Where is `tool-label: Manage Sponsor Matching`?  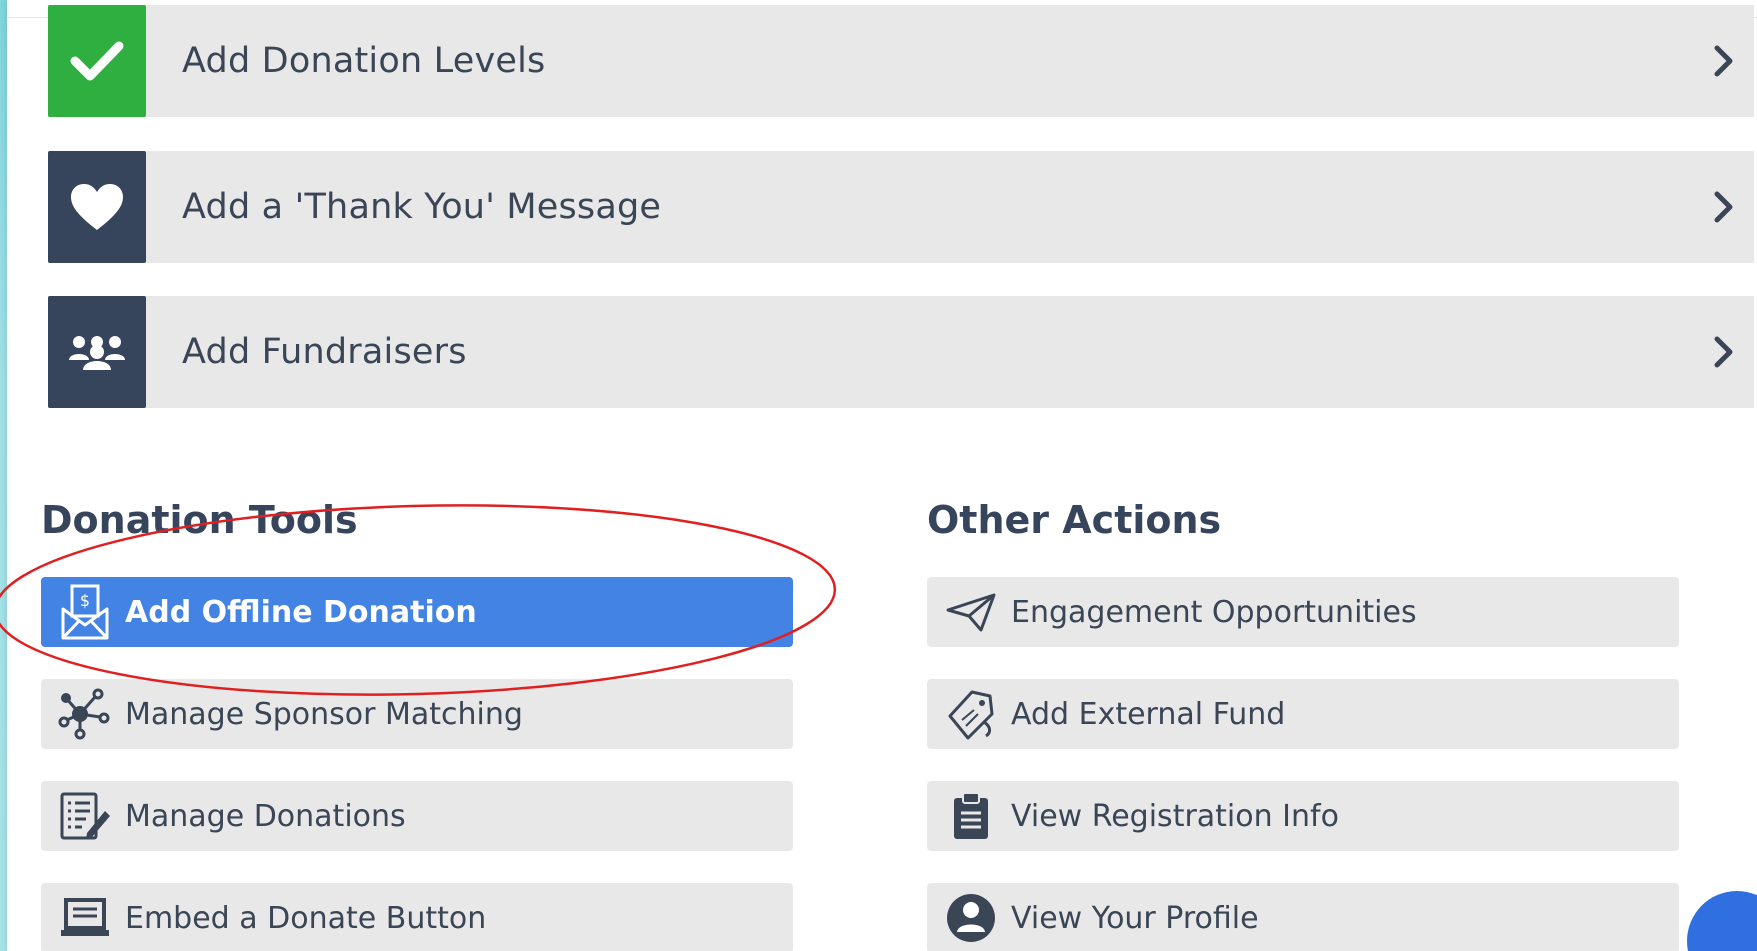 tool-label: Manage Sponsor Matching is located at coordinates (324, 714).